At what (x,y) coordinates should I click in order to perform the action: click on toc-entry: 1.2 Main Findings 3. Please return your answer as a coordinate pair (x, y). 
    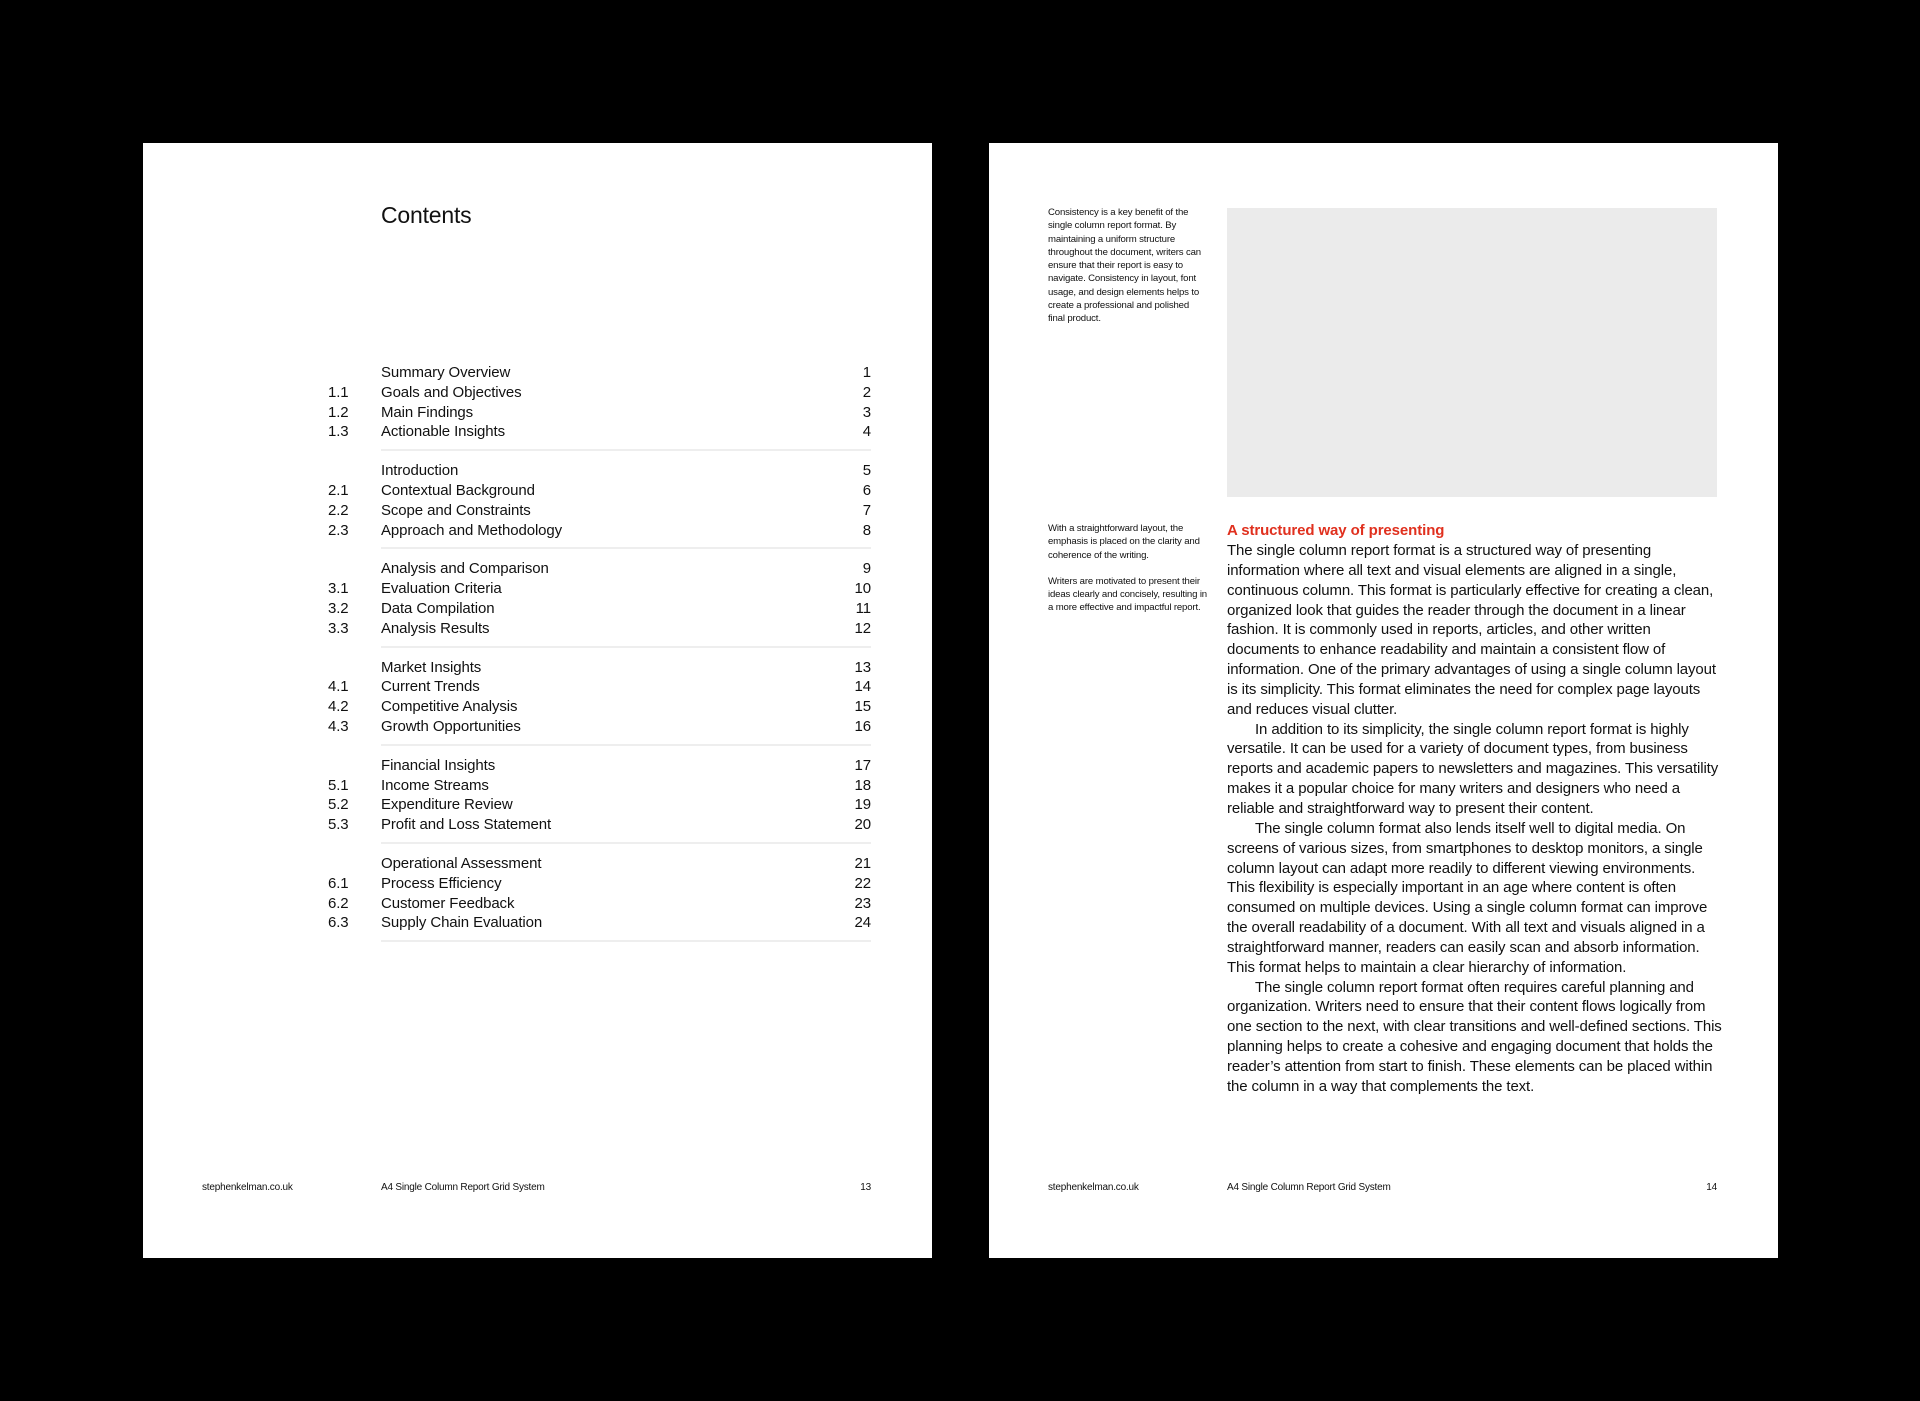
    Looking at the image, I should click on (537, 413).